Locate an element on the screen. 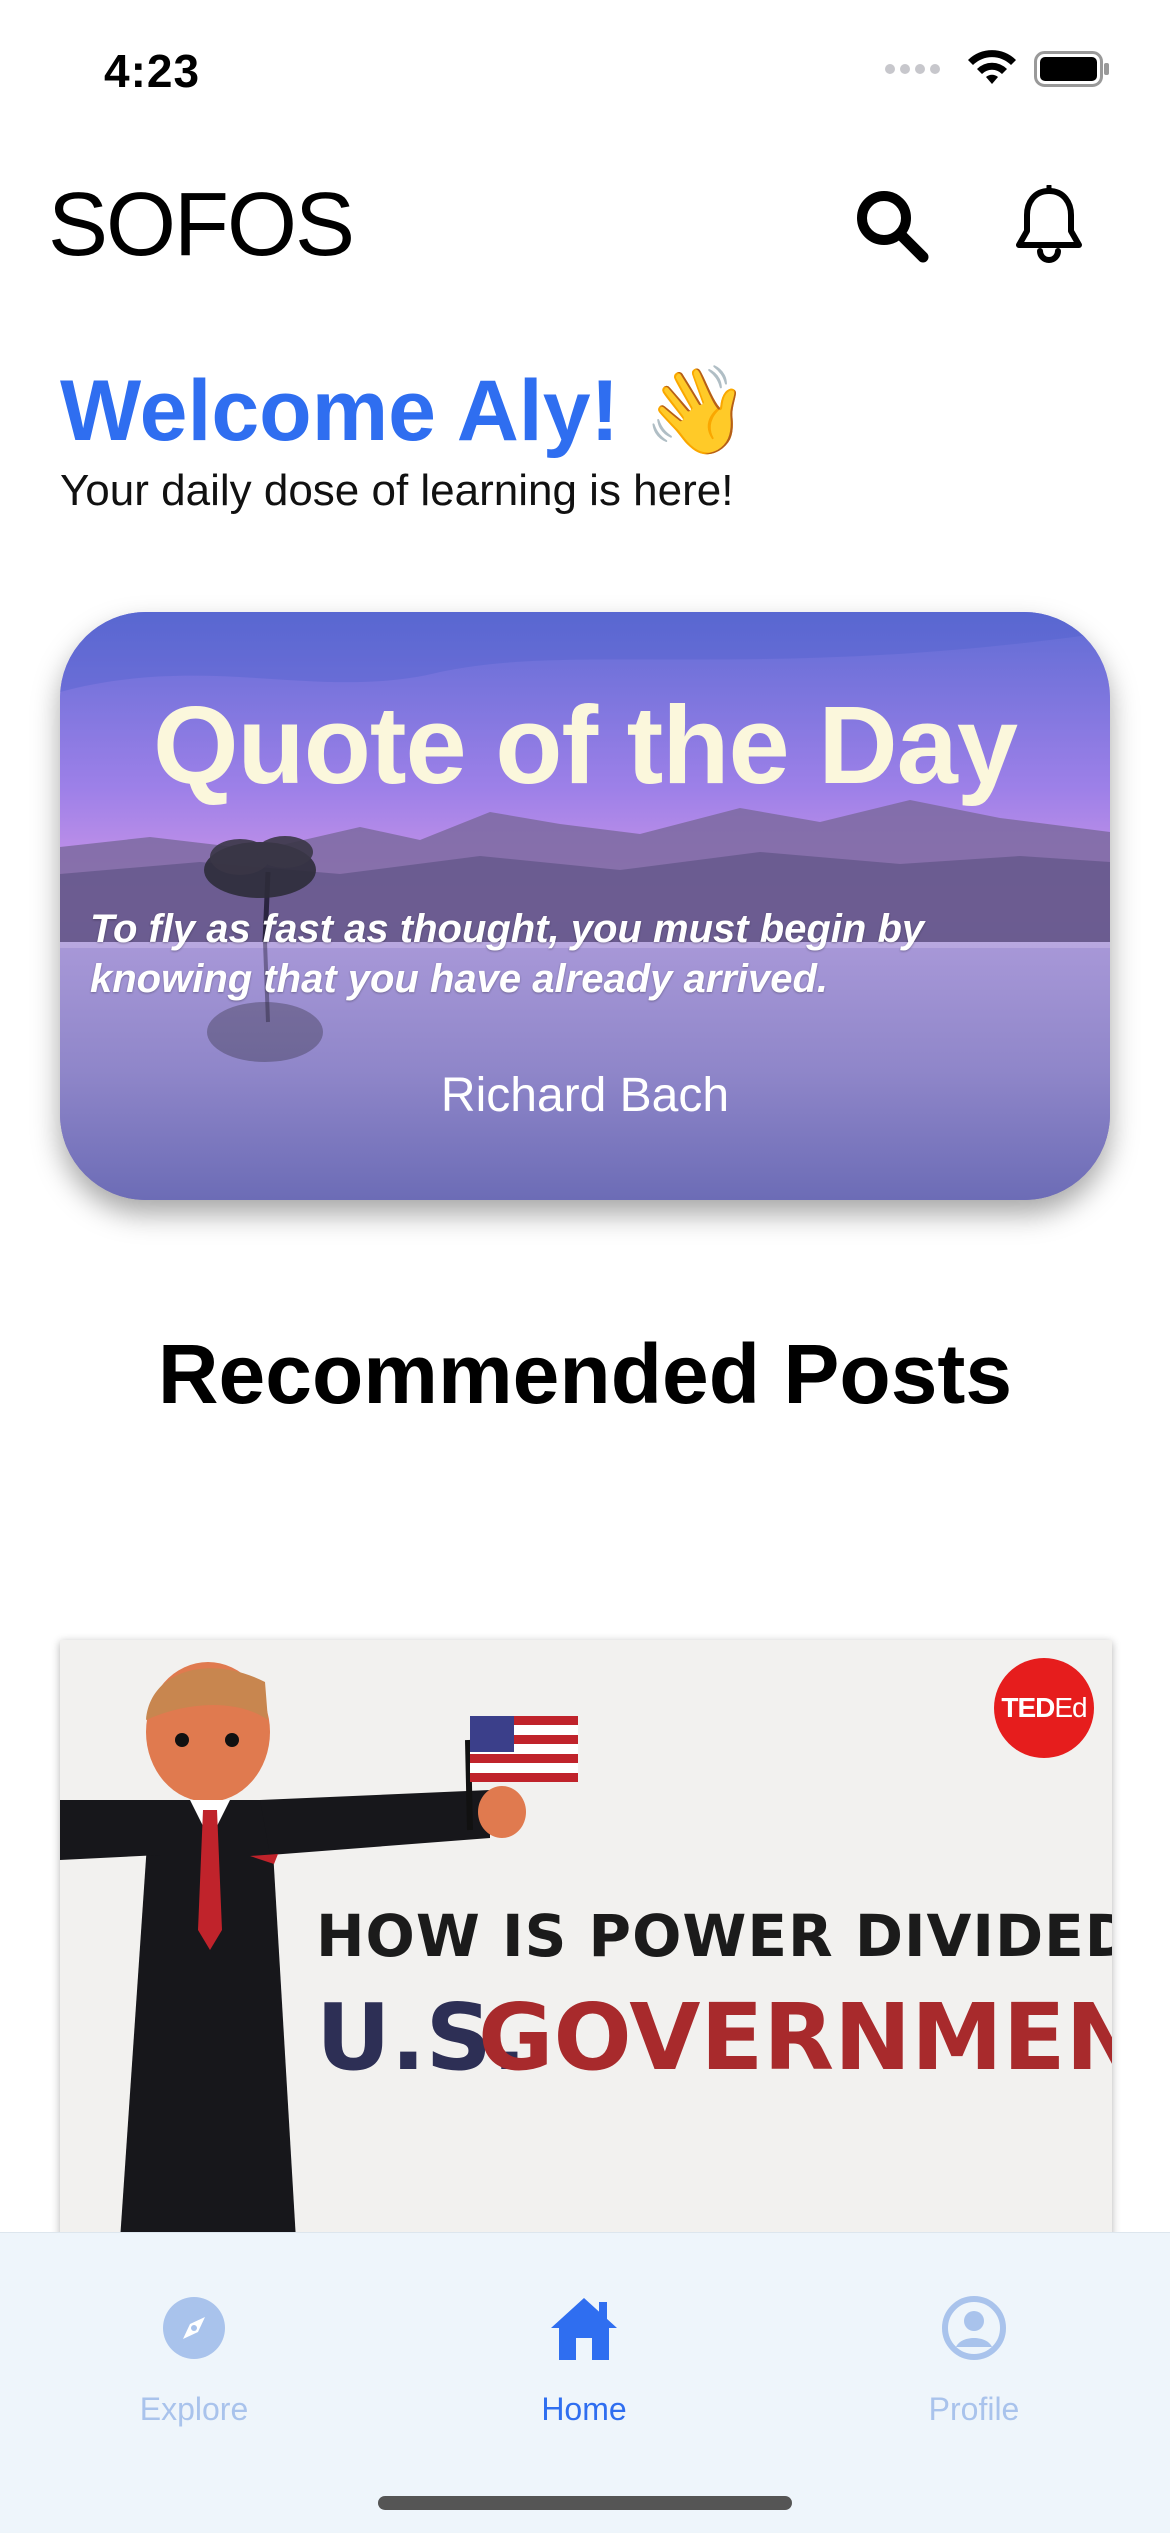 This screenshot has height=2533, width=1170. quote-heading: Quote of the Day is located at coordinates (585, 745).